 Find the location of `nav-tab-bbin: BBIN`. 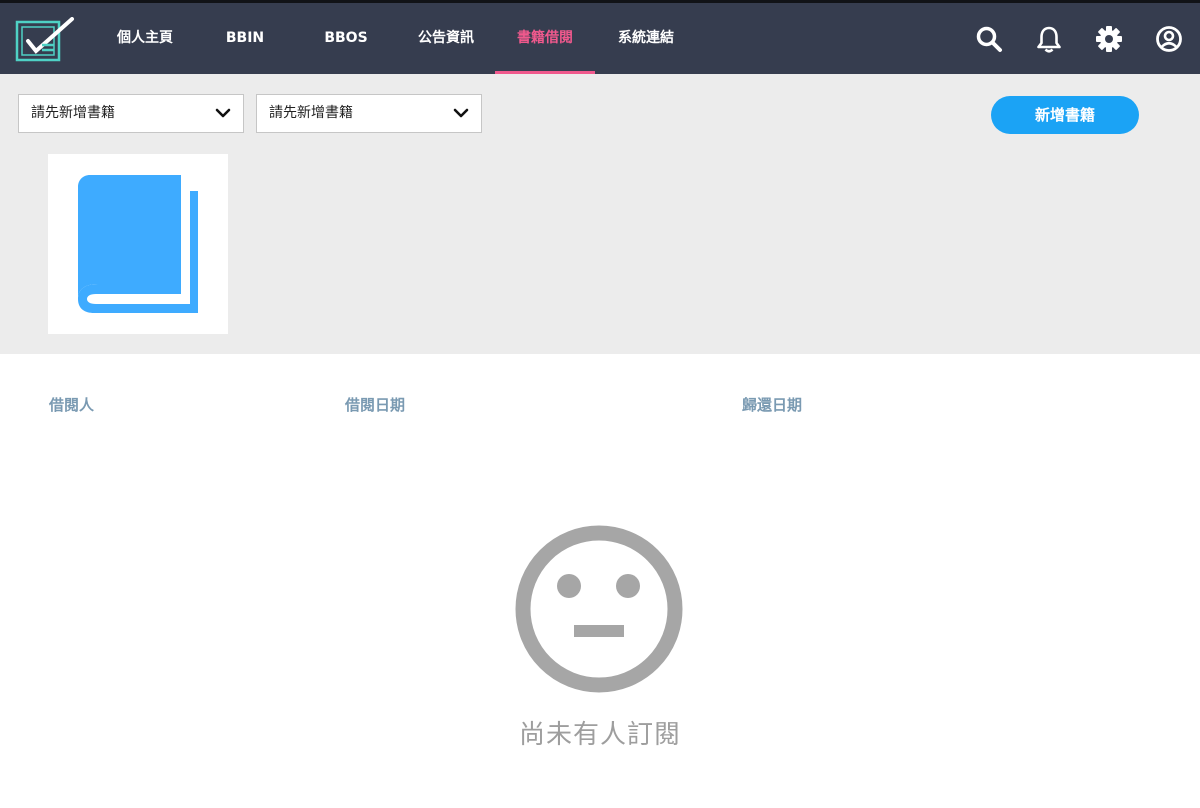

nav-tab-bbin: BBIN is located at coordinates (245, 38).